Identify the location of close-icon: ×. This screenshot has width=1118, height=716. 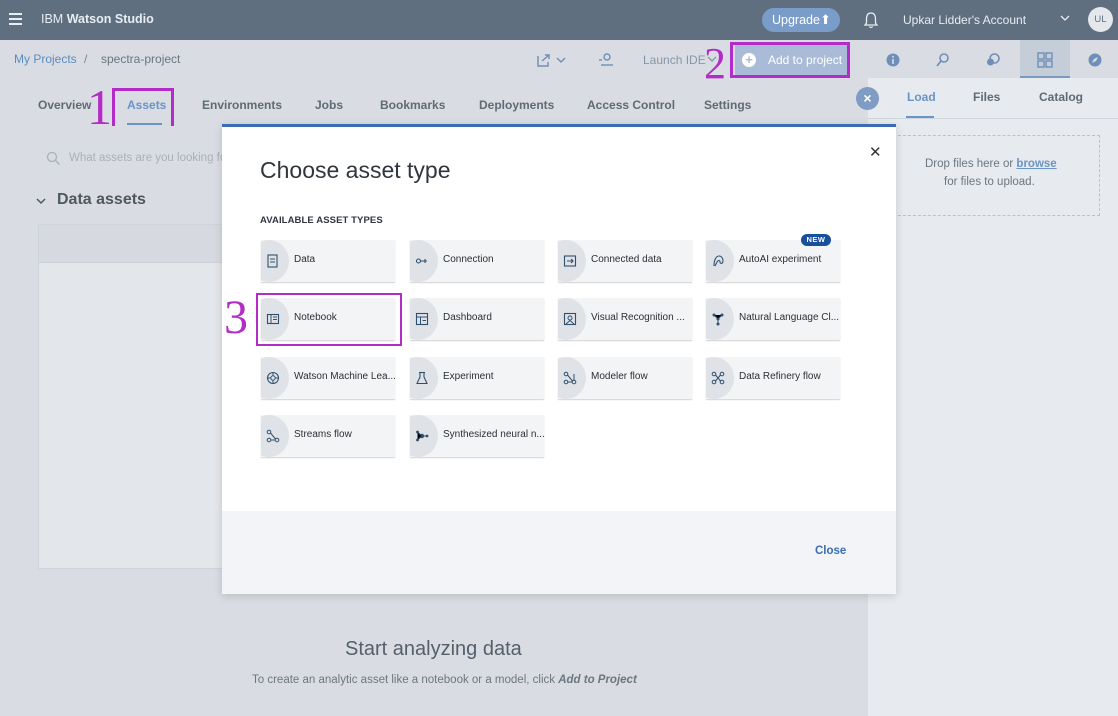
(867, 98).